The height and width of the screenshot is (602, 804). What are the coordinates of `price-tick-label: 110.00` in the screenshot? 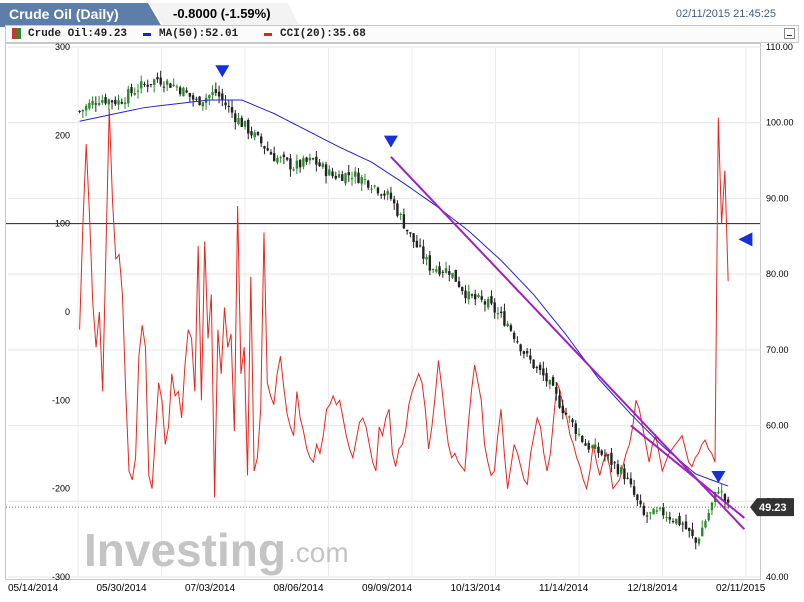 It's located at (779, 47).